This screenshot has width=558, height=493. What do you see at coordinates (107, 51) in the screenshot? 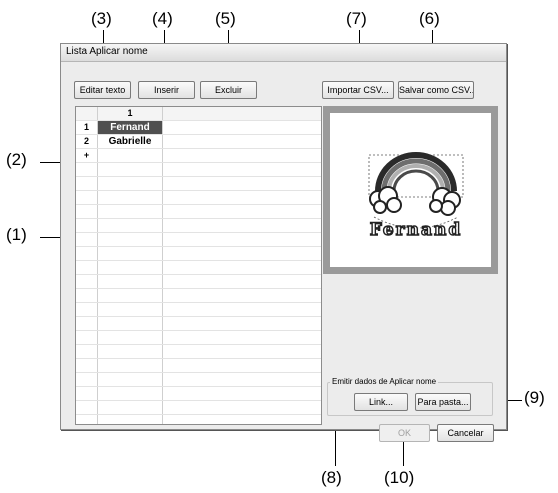
I see `dialog-title: Lista Aplicar nome` at bounding box center [107, 51].